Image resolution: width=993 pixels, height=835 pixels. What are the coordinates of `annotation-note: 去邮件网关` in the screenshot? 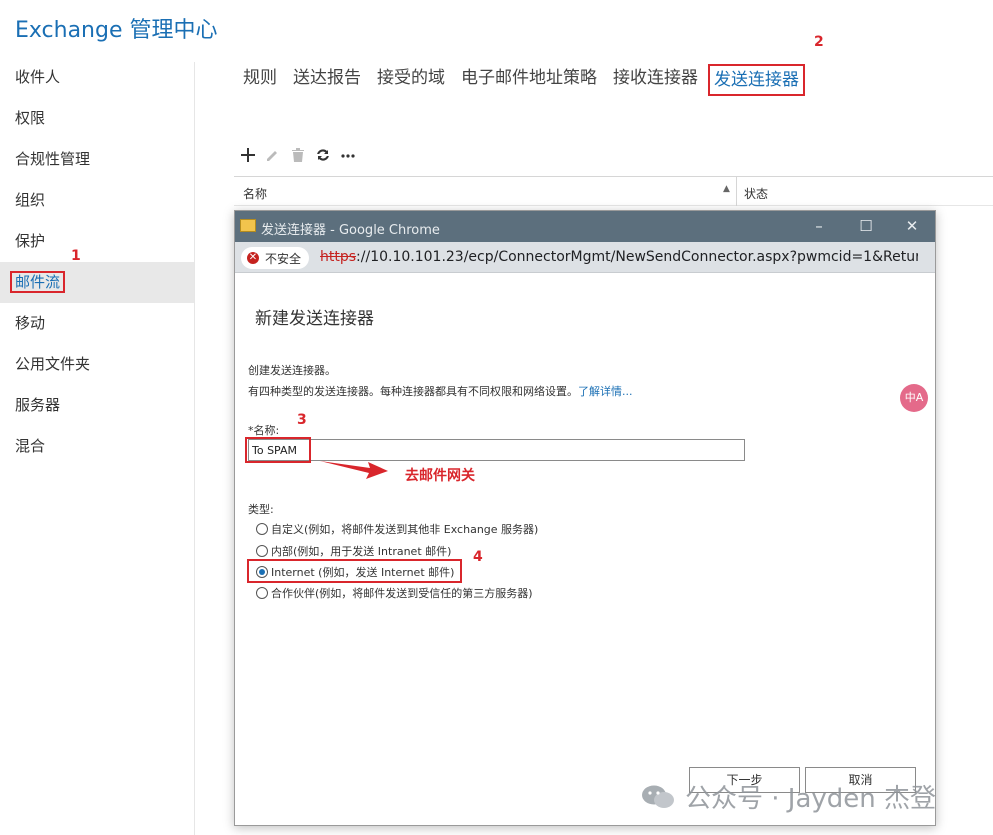 It's located at (440, 476).